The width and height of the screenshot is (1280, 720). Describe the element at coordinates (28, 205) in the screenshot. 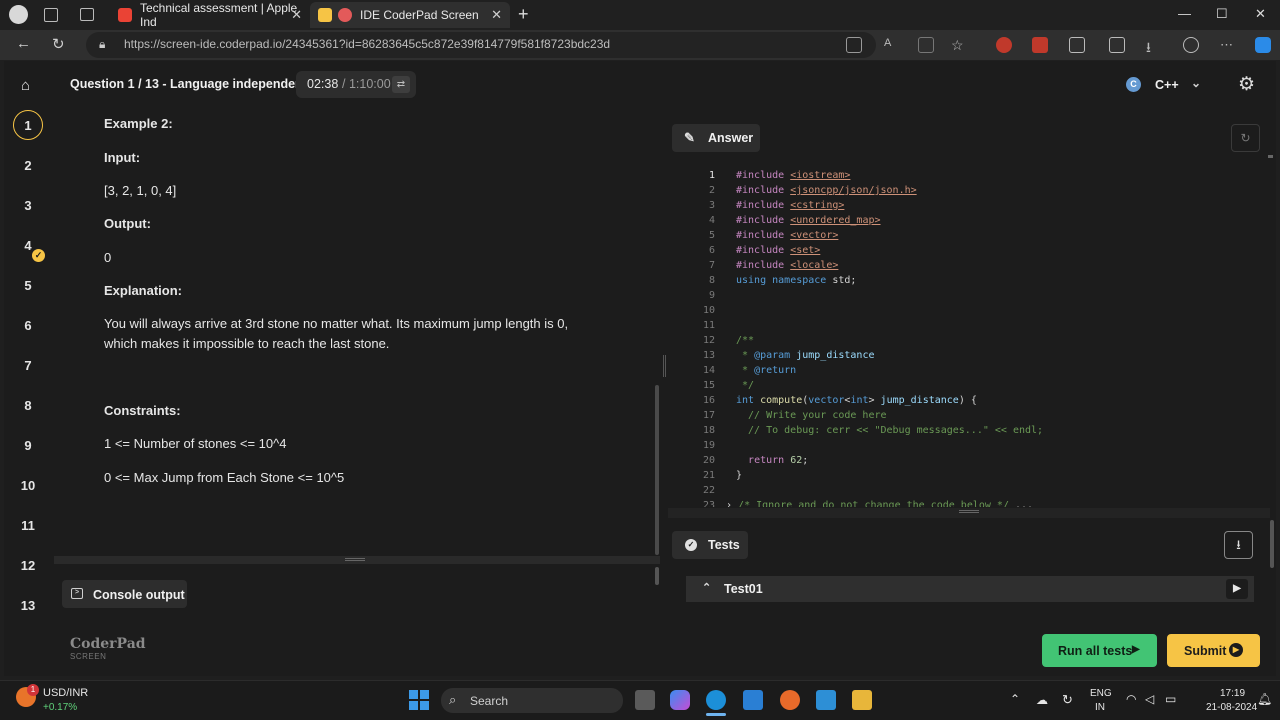

I see `question-nav-3: 3` at that location.